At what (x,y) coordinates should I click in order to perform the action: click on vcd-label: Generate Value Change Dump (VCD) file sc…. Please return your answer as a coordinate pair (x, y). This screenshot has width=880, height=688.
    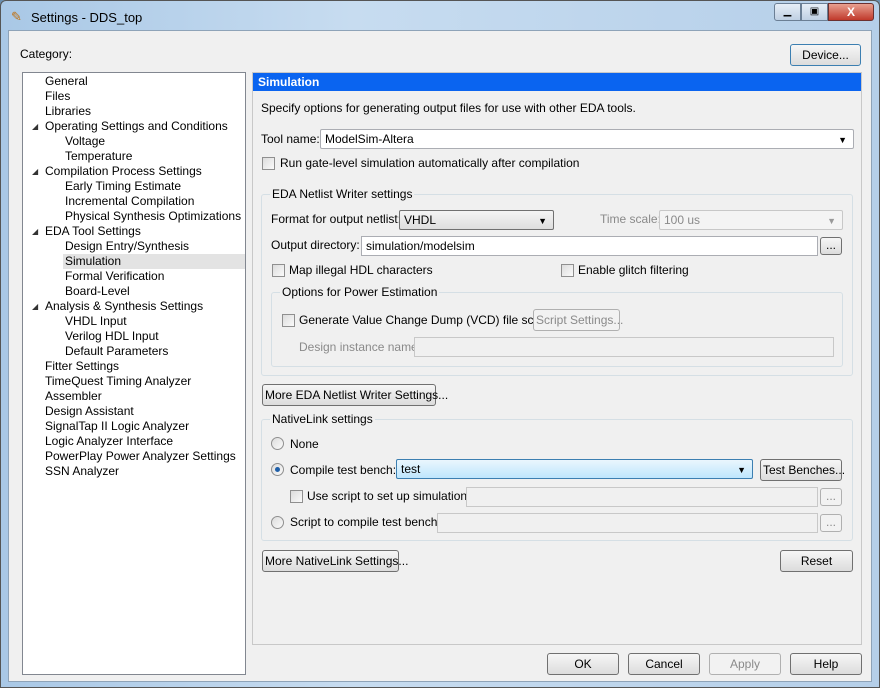
    Looking at the image, I should click on (425, 320).